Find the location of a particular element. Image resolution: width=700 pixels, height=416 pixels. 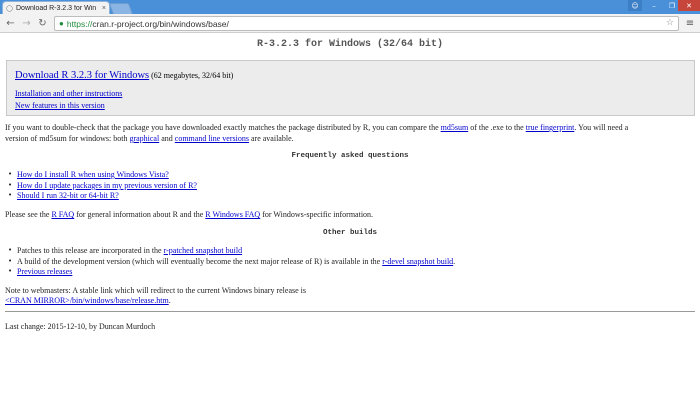

download-size-note: (62 megabytes, 32/64 bit) is located at coordinates (191, 75).